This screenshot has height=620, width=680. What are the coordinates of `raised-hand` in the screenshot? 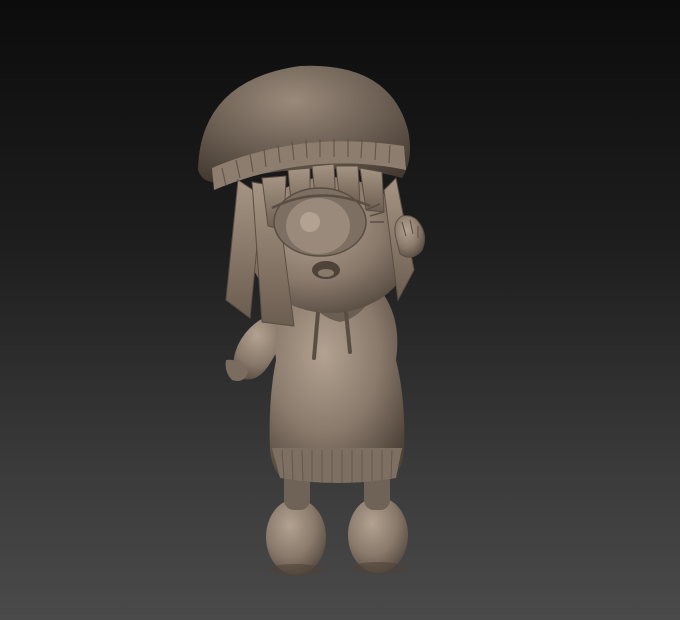 It's located at (410, 236).